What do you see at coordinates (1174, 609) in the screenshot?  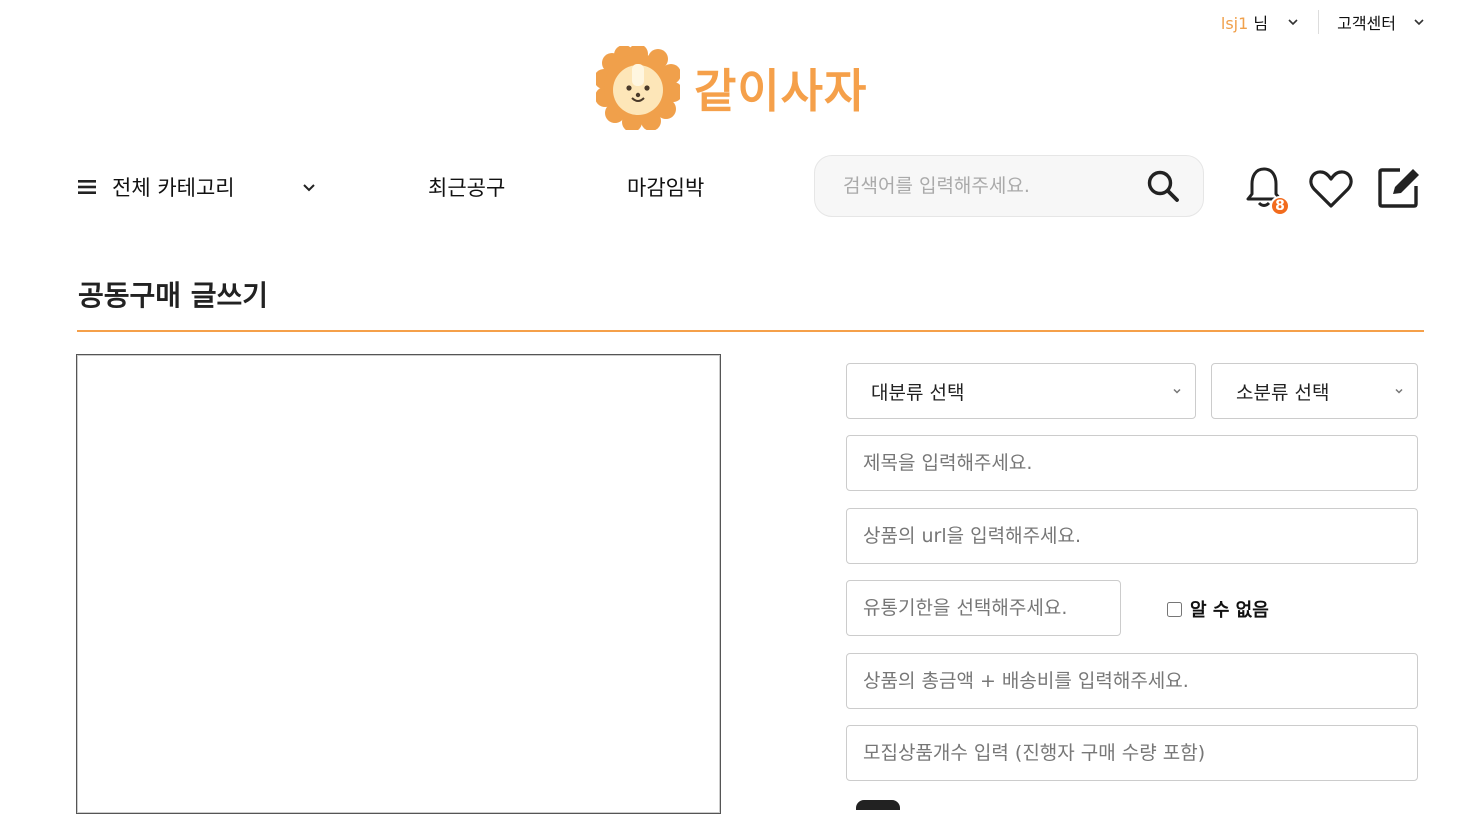 I see `unknown-expiry-checkbox` at bounding box center [1174, 609].